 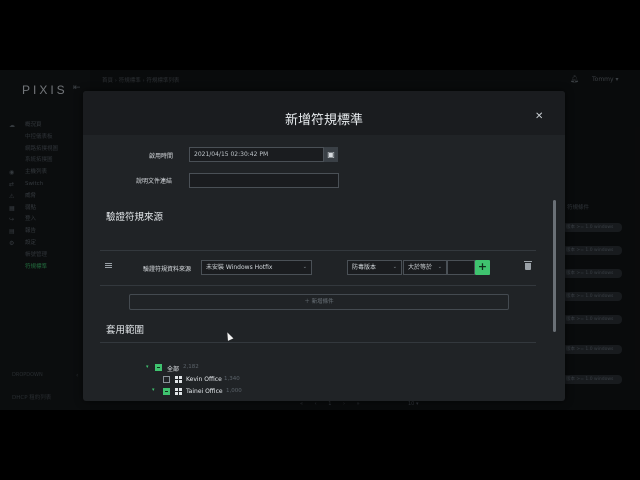 What do you see at coordinates (320, 393) in the screenshot?
I see `tree-overflow-clip: ▾ Tainei Office 1,000` at bounding box center [320, 393].